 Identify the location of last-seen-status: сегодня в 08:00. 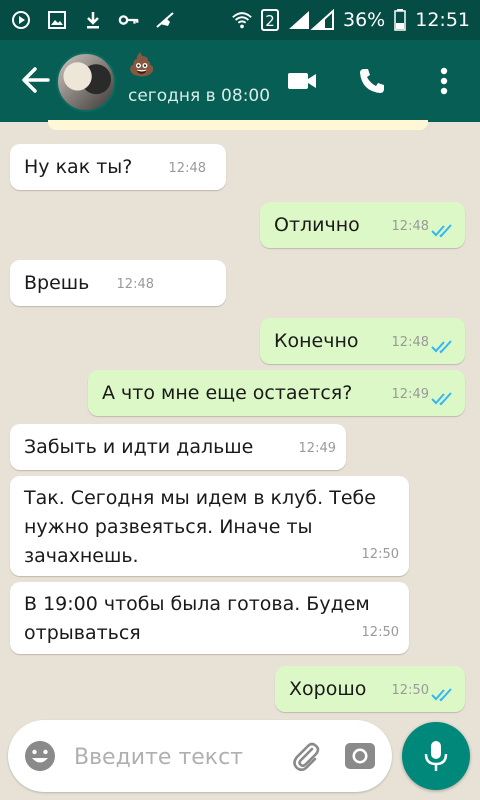
(199, 96).